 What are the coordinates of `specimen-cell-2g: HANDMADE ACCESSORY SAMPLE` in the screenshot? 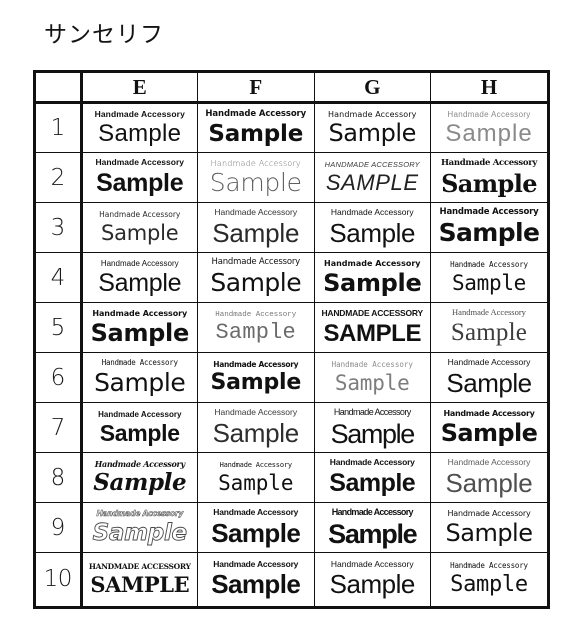 It's located at (372, 177).